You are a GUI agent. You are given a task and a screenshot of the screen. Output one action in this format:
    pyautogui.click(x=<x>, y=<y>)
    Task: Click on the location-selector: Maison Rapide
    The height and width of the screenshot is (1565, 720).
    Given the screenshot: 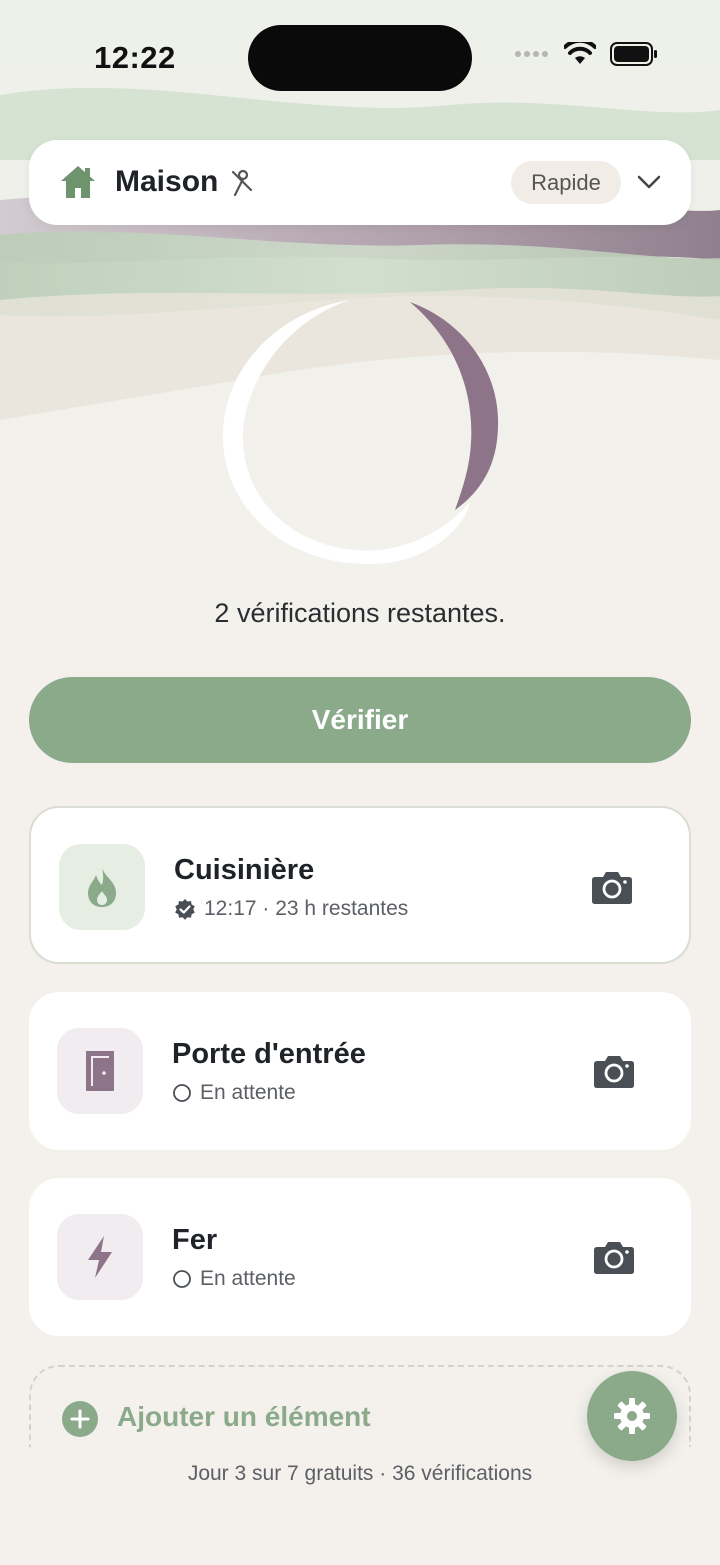 What is the action you would take?
    pyautogui.click(x=360, y=182)
    